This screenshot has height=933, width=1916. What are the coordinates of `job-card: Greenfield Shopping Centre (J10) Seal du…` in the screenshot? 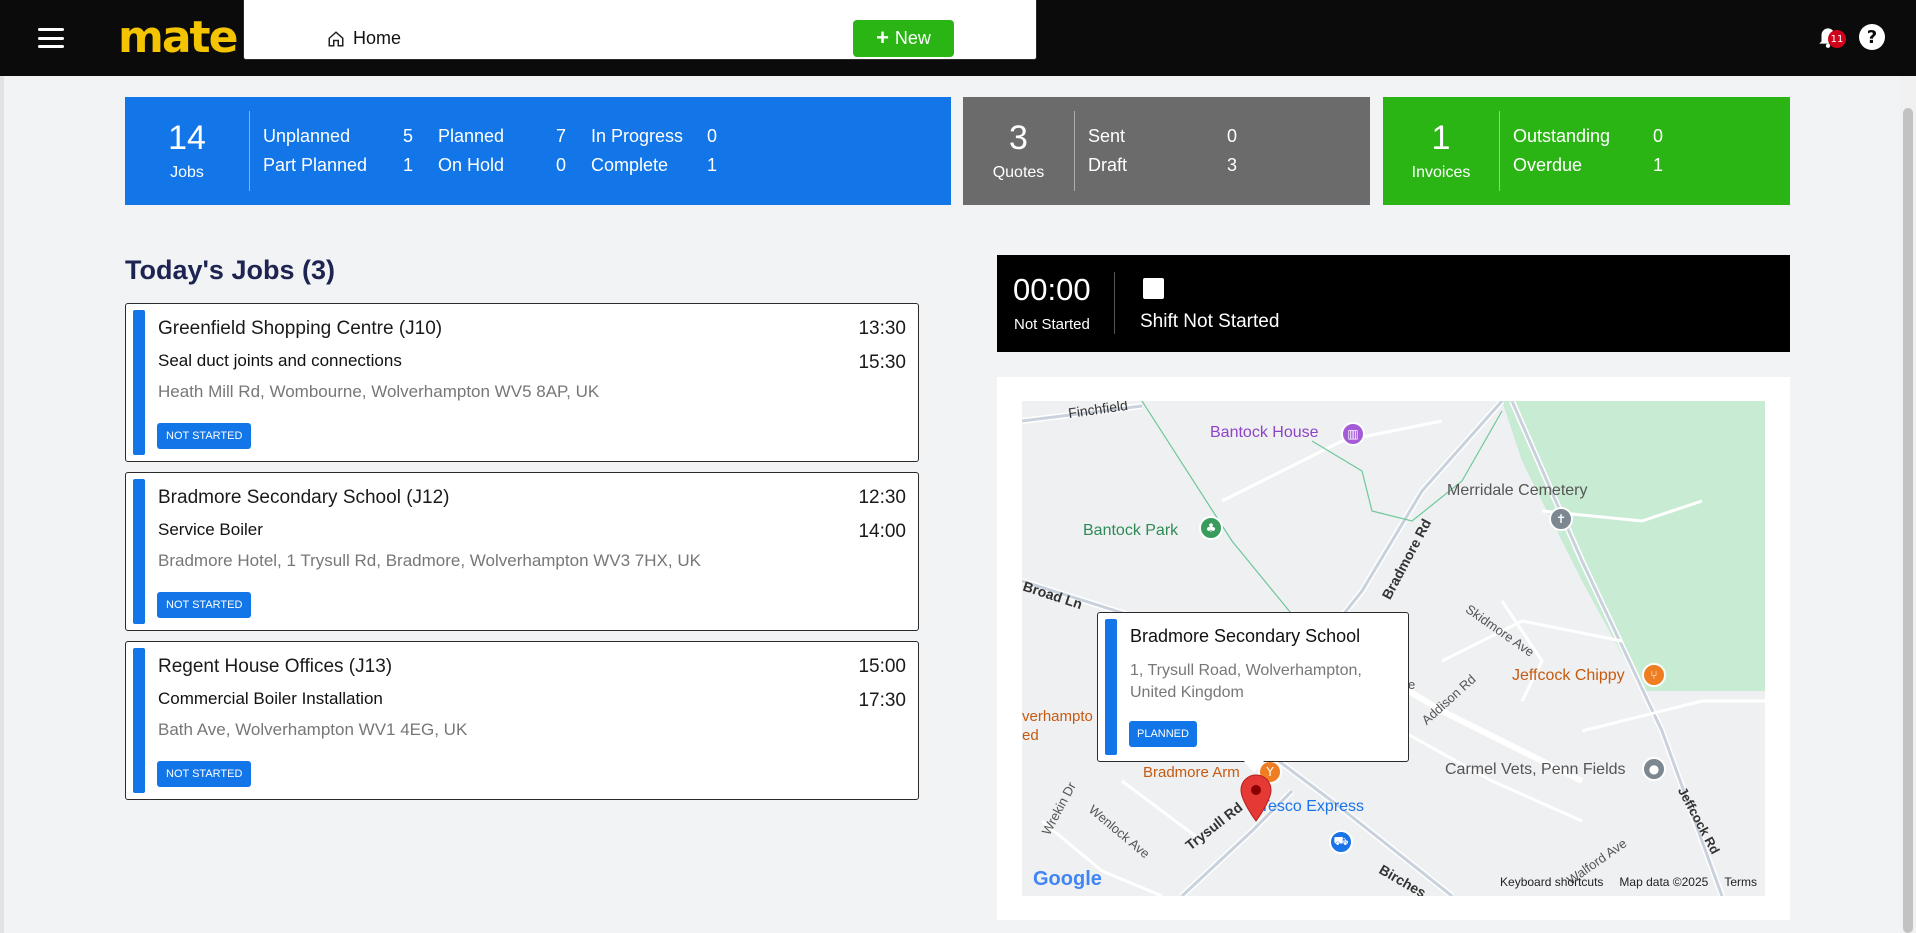 It's located at (522, 382).